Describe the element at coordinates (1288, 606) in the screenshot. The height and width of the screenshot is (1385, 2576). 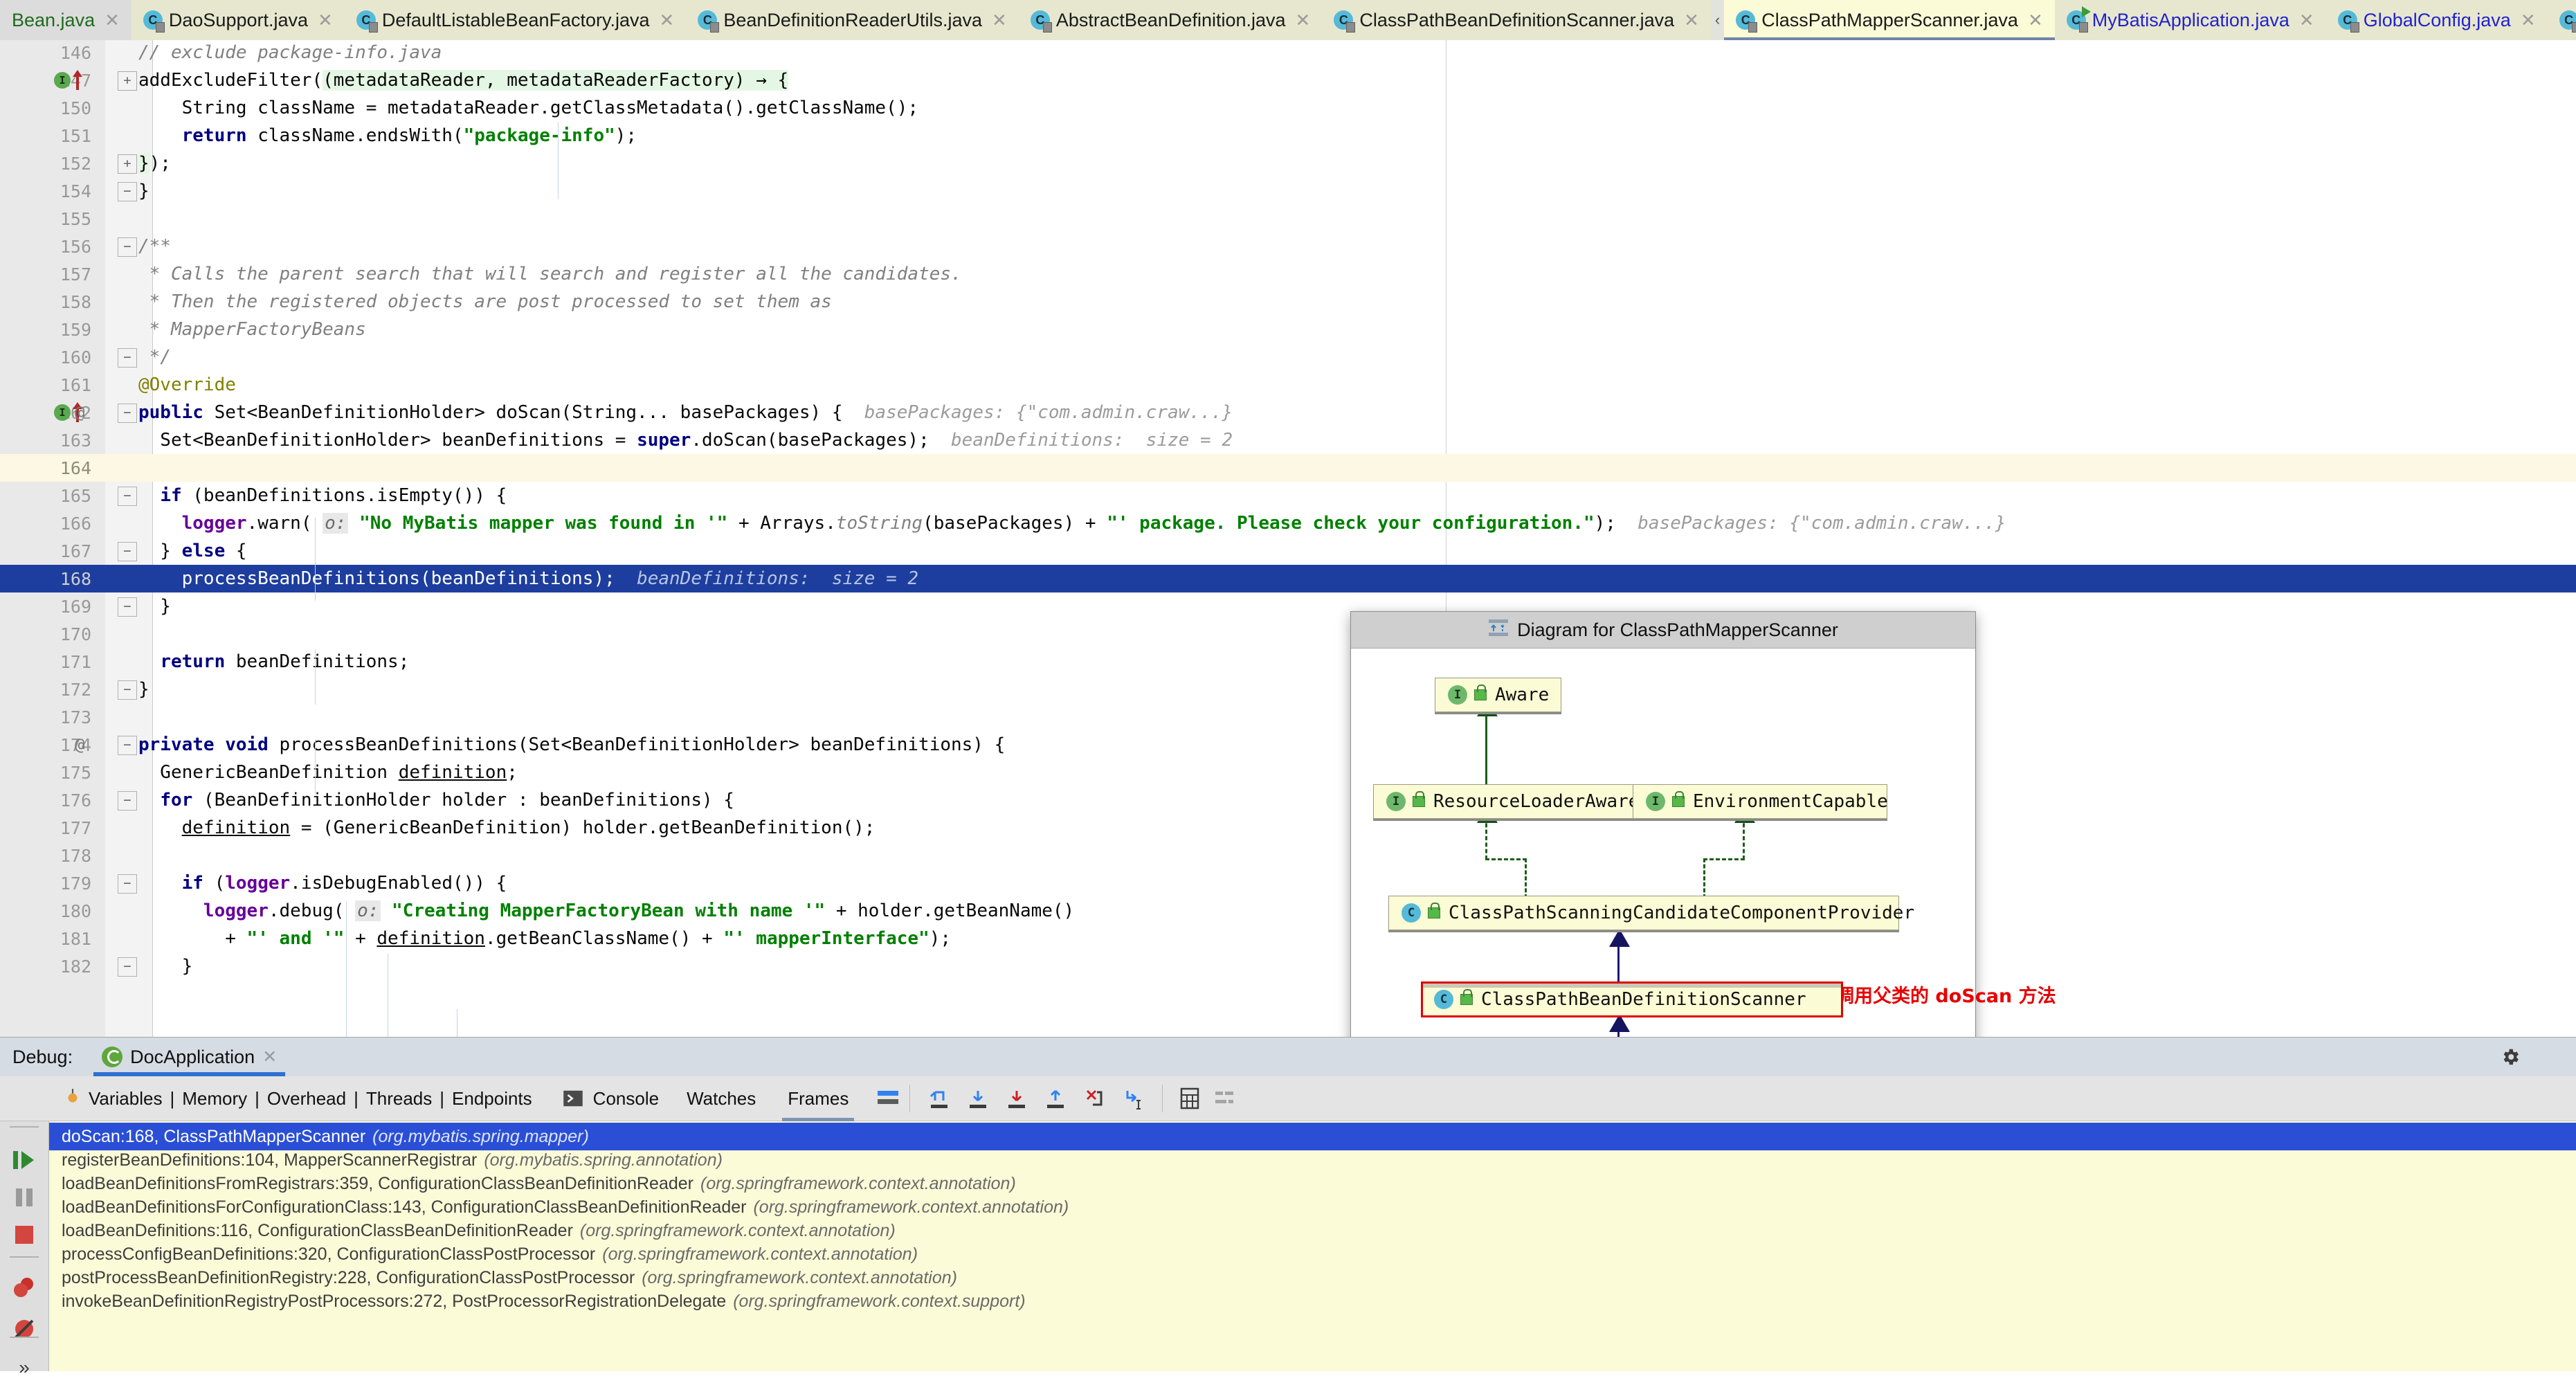
I see `code-line: 169 }` at that location.